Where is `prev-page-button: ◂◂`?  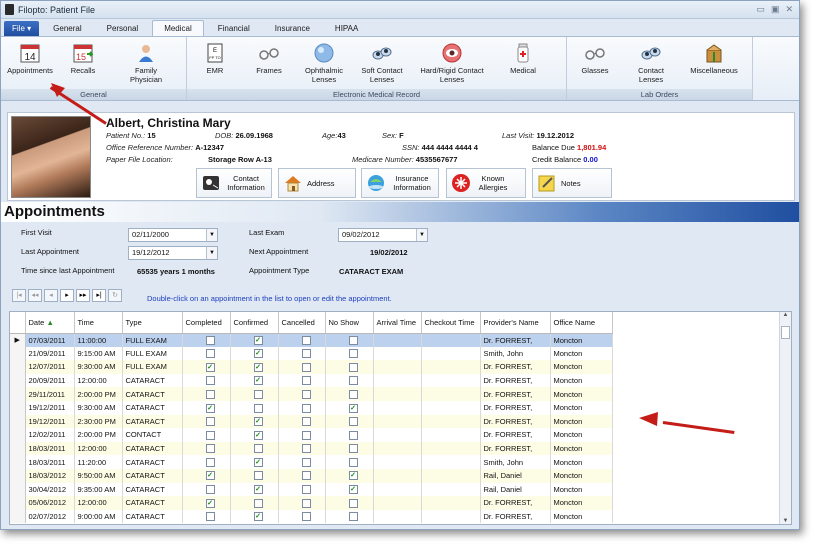 prev-page-button: ◂◂ is located at coordinates (35, 295).